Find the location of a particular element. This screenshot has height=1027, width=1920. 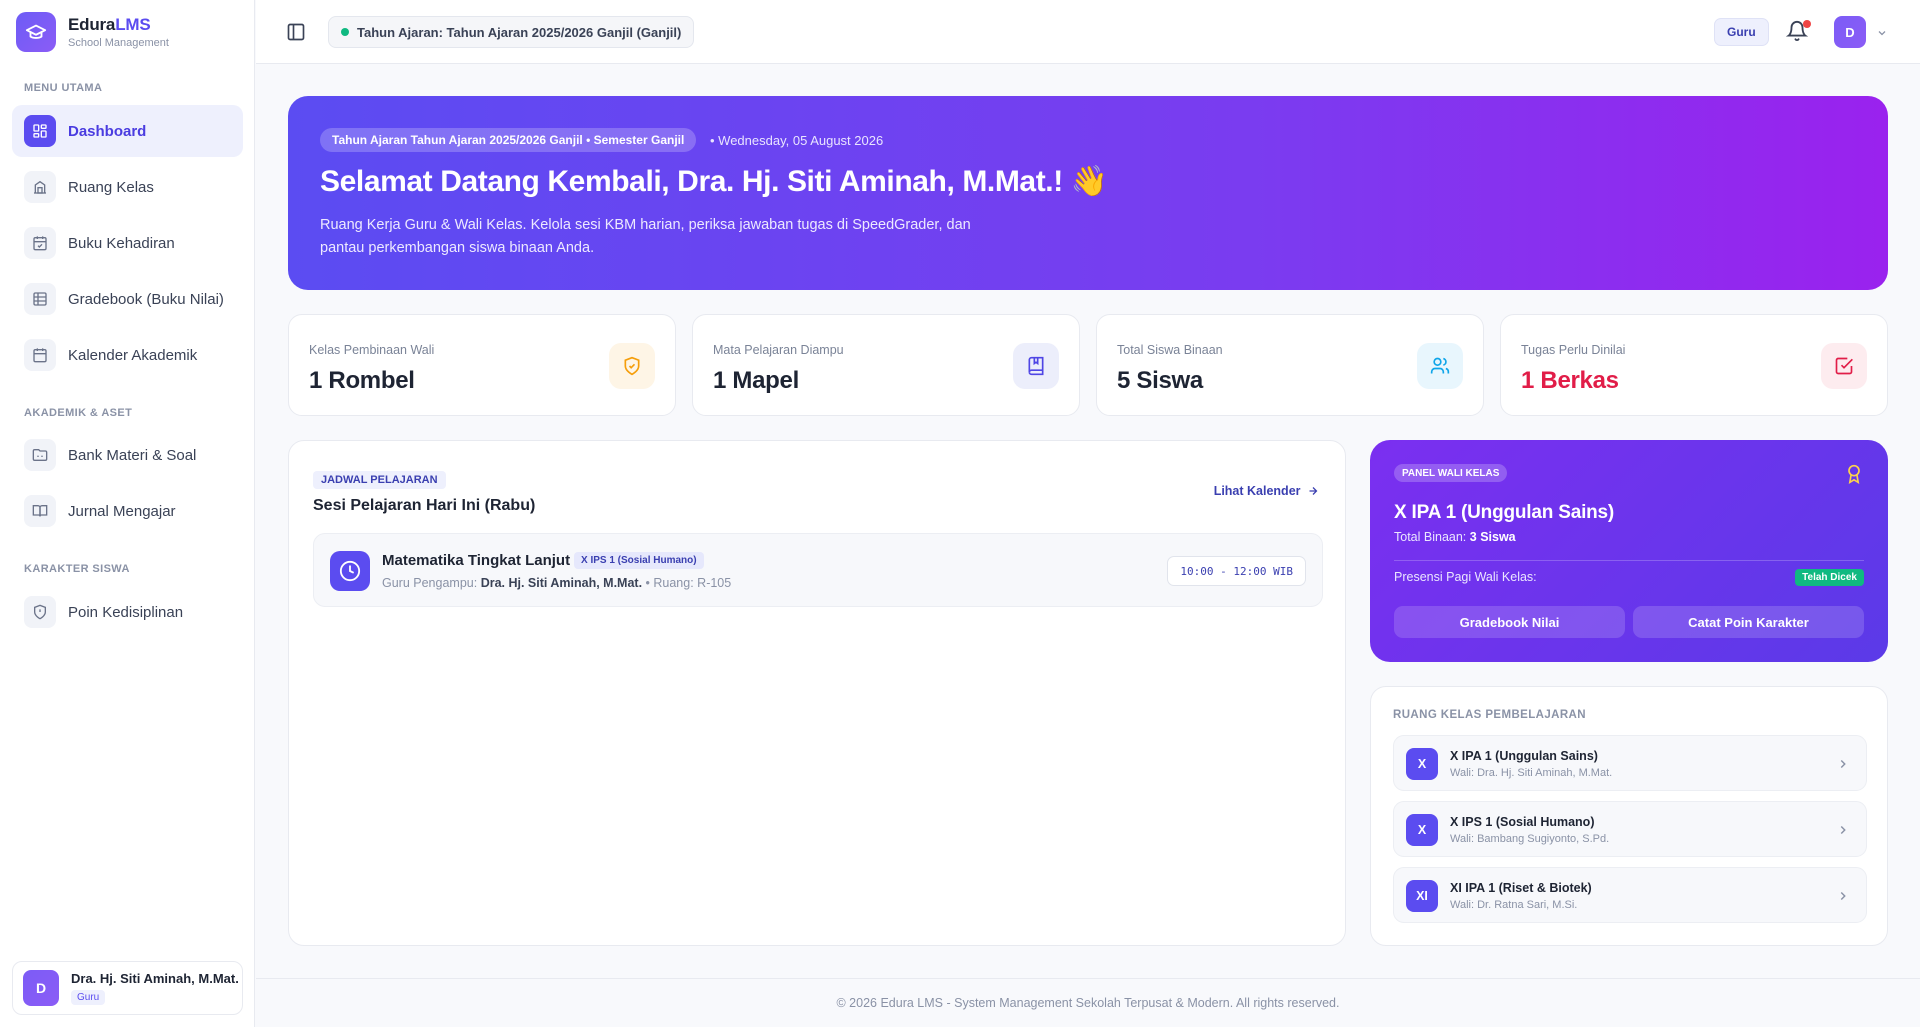

presensi-label: Presensi Pagi Wali Kelas: is located at coordinates (1465, 577).